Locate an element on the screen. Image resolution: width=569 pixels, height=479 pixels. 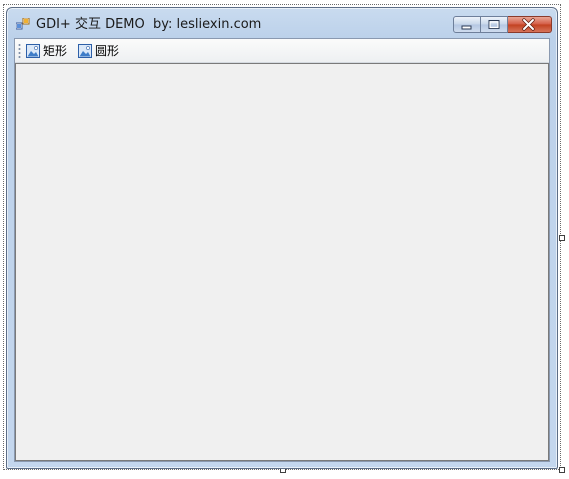
maximize-icon is located at coordinates (494, 24).